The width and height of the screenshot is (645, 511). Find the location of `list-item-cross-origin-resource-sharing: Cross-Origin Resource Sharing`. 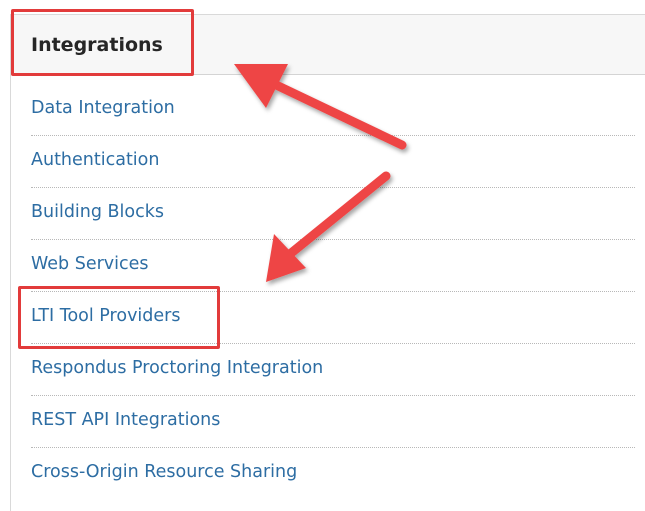

list-item-cross-origin-resource-sharing: Cross-Origin Resource Sharing is located at coordinates (333, 473).